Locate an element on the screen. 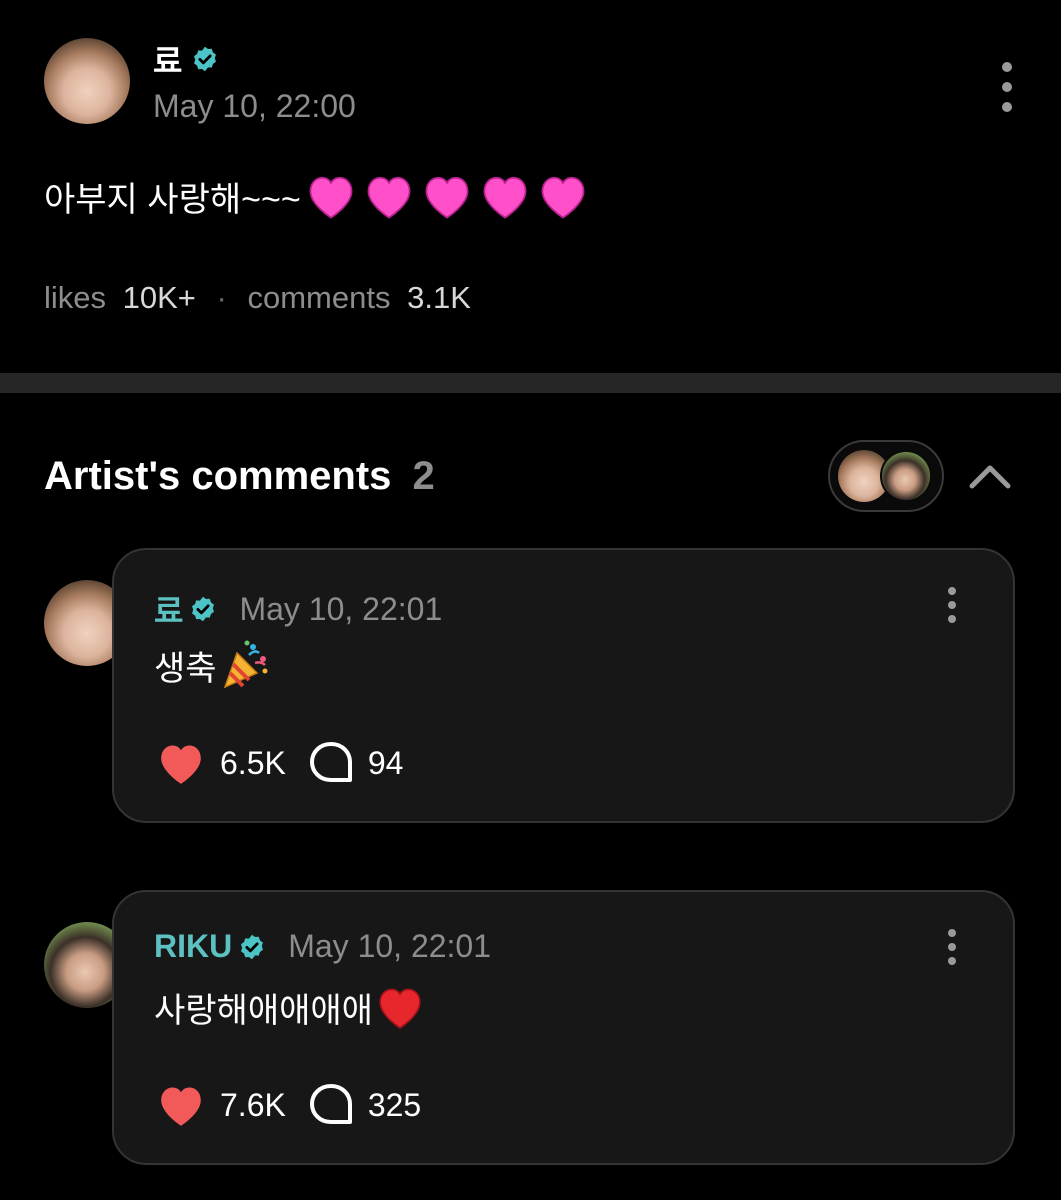 This screenshot has height=1200, width=1061. artist-avatar-stack is located at coordinates (886, 476).